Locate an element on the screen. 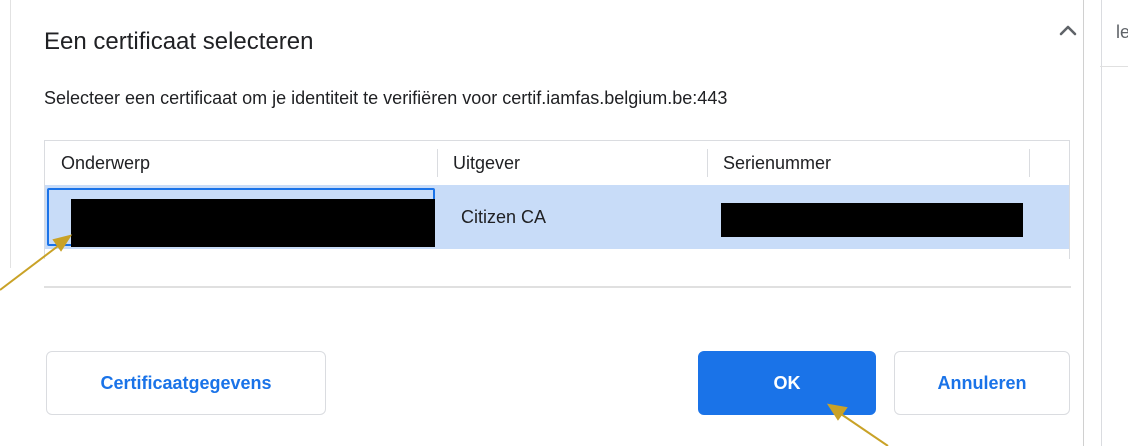 The height and width of the screenshot is (446, 1128). cancel-button: Annuleren is located at coordinates (982, 383).